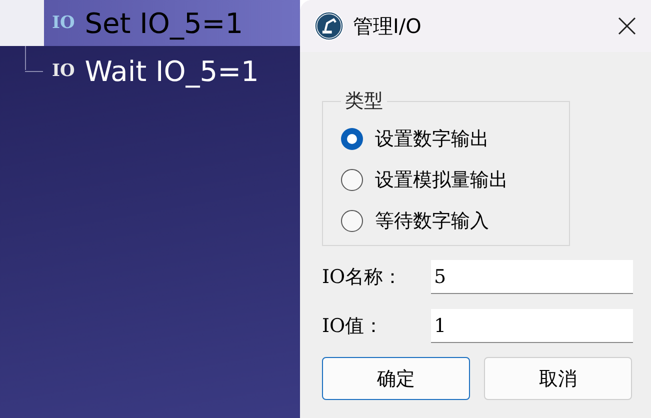 This screenshot has height=418, width=651. I want to click on input-field: 1, so click(532, 326).